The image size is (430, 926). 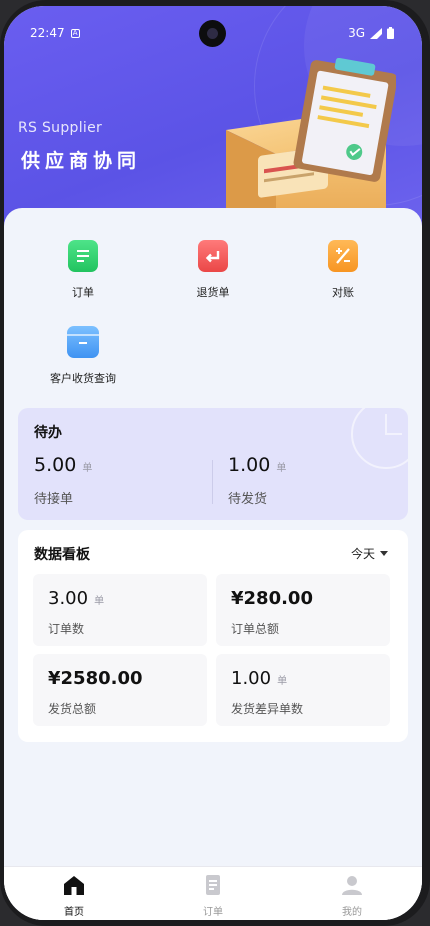 I want to click on shortcut-reconcile: 对账, so click(x=343, y=270).